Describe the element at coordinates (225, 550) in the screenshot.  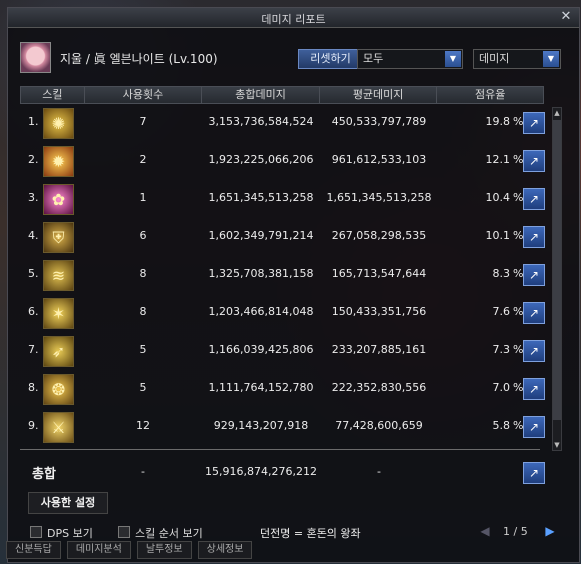
I see `background-tab: 상세정보` at that location.